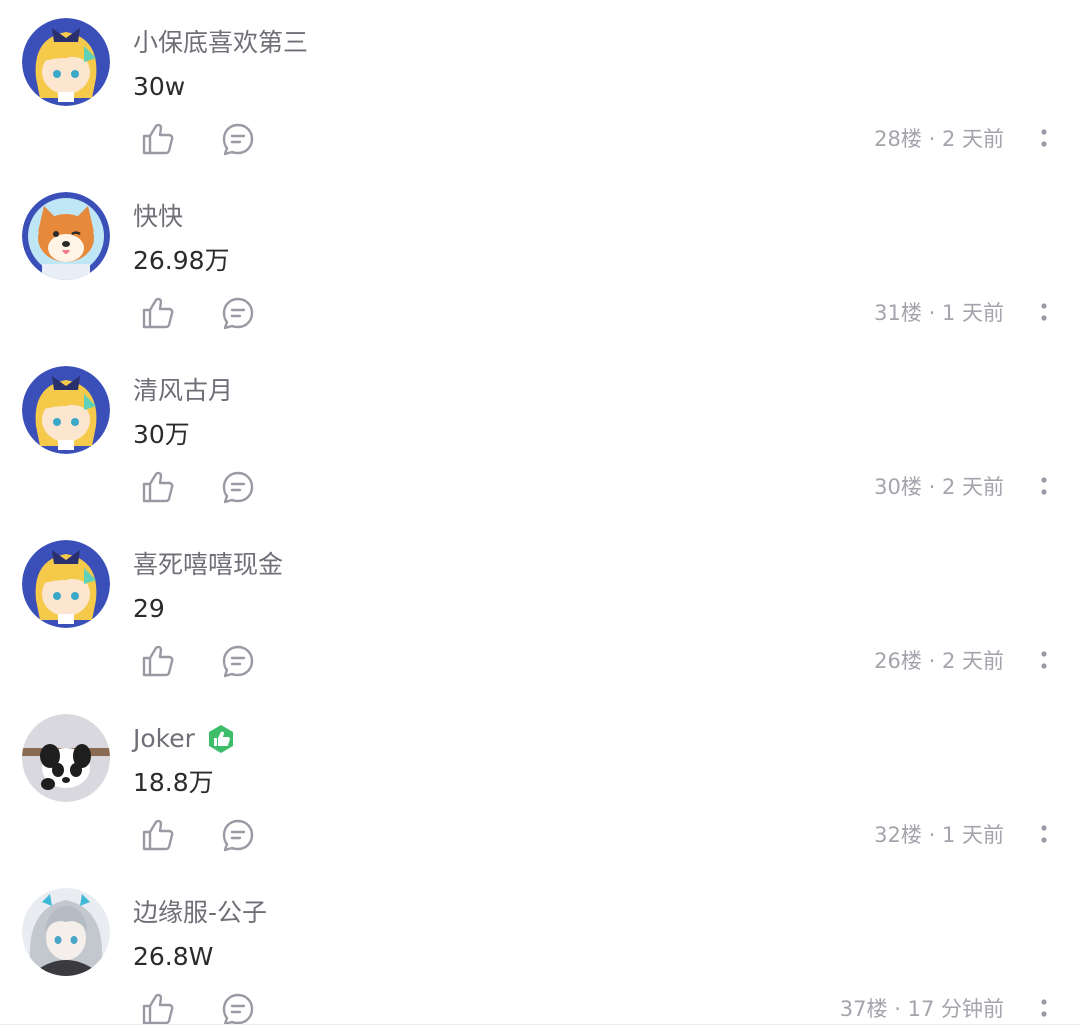 The height and width of the screenshot is (1030, 1080). What do you see at coordinates (66, 758) in the screenshot?
I see `panda-avatar-icon` at bounding box center [66, 758].